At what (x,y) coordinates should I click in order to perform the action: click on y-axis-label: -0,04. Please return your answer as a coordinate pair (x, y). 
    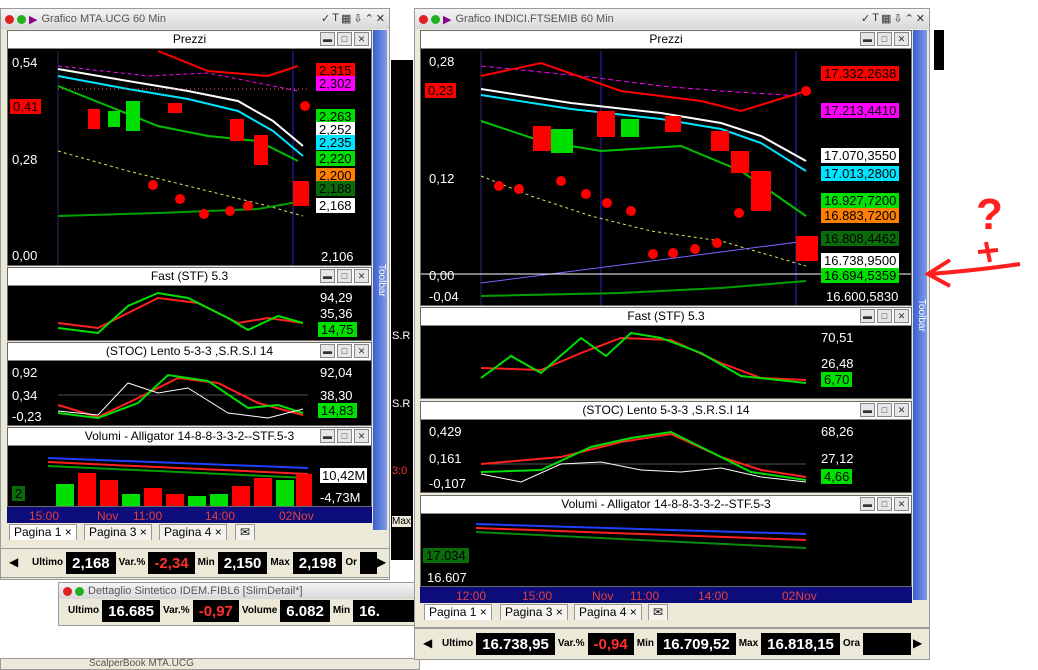
    Looking at the image, I should click on (444, 296).